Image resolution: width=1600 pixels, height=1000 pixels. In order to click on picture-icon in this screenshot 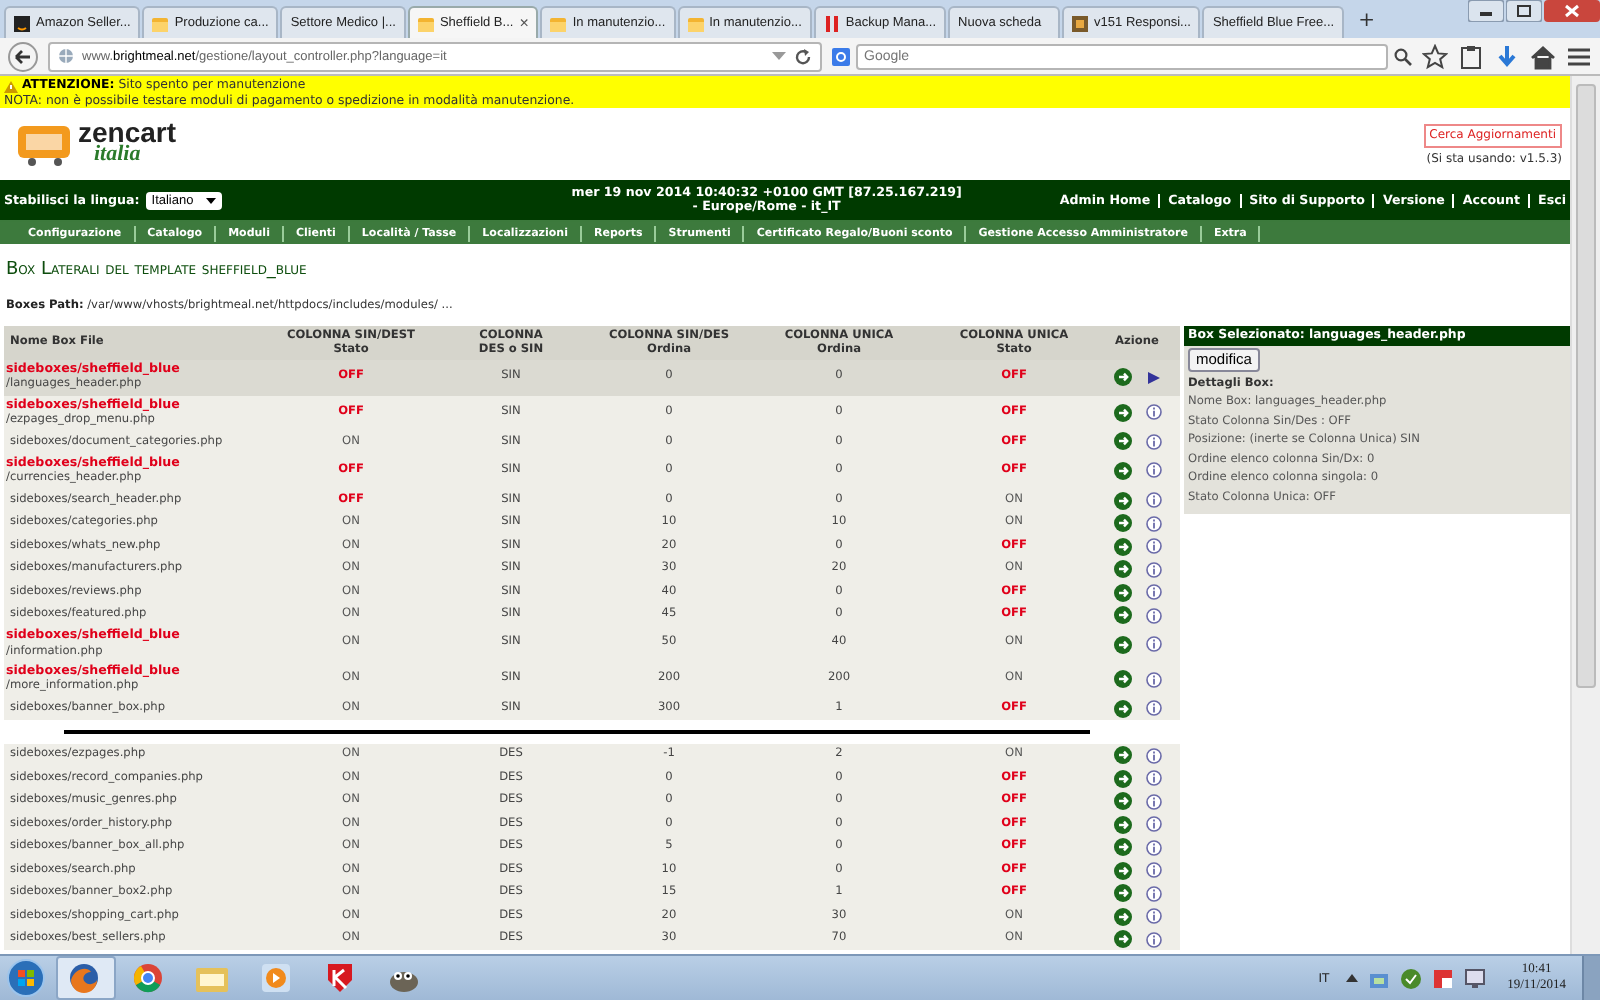, I will do `click(1080, 23)`.